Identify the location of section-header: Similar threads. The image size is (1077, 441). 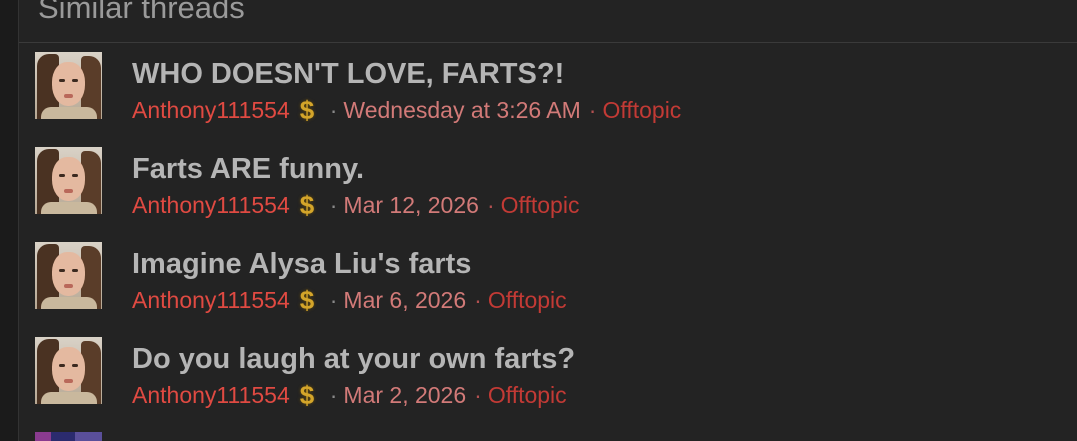
(141, 12).